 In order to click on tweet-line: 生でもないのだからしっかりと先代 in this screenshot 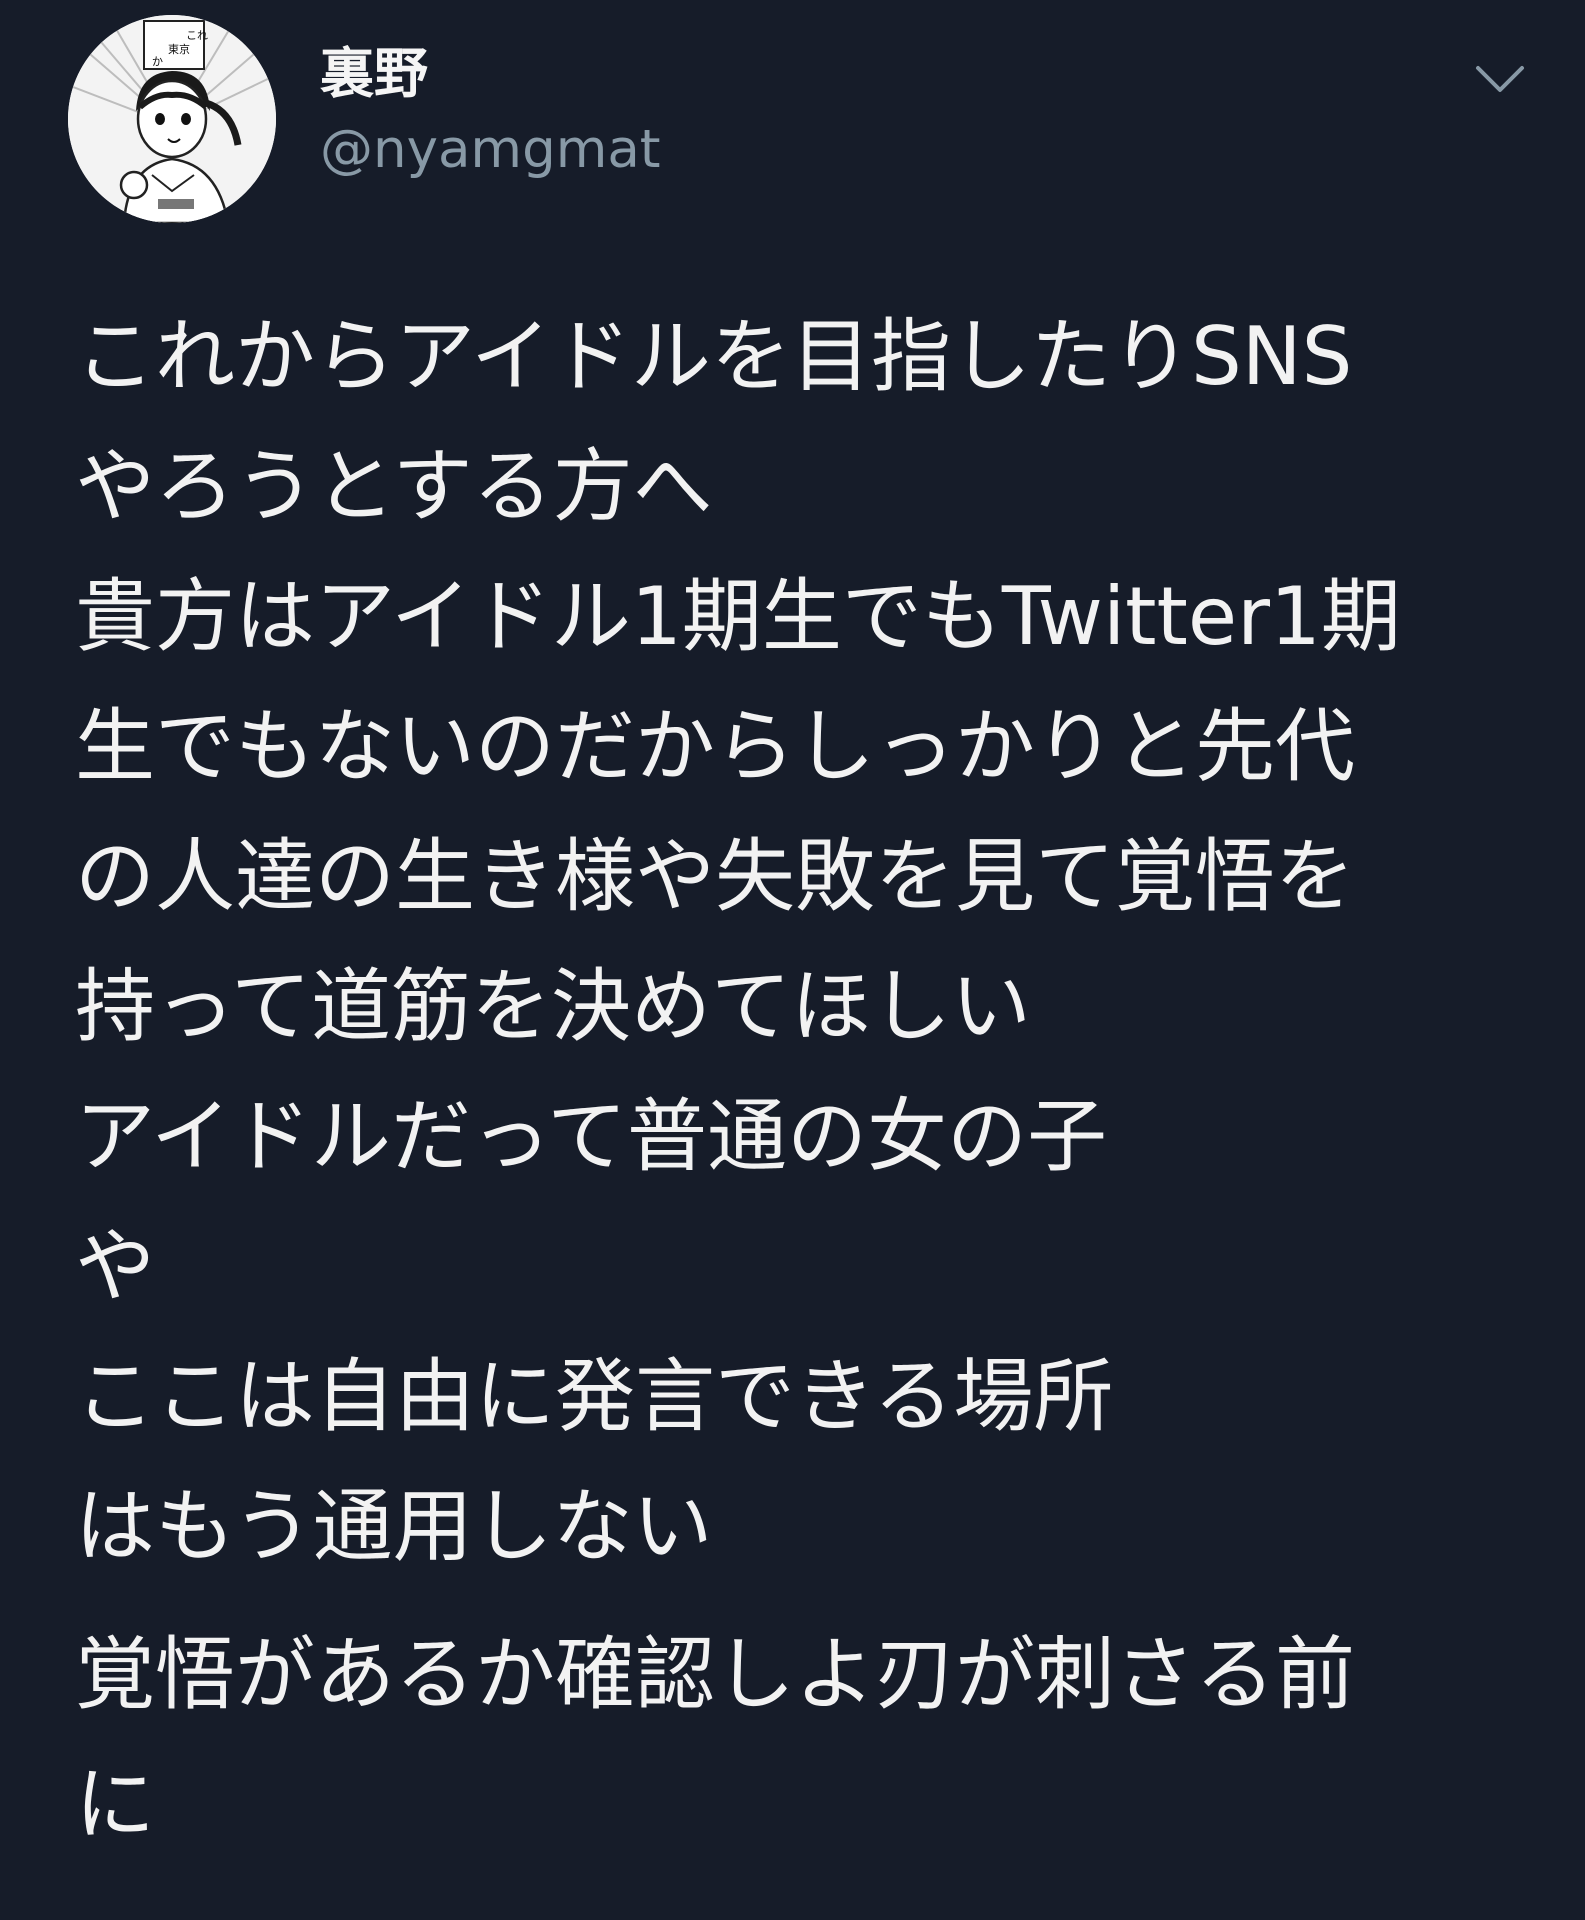, I will do `click(715, 746)`.